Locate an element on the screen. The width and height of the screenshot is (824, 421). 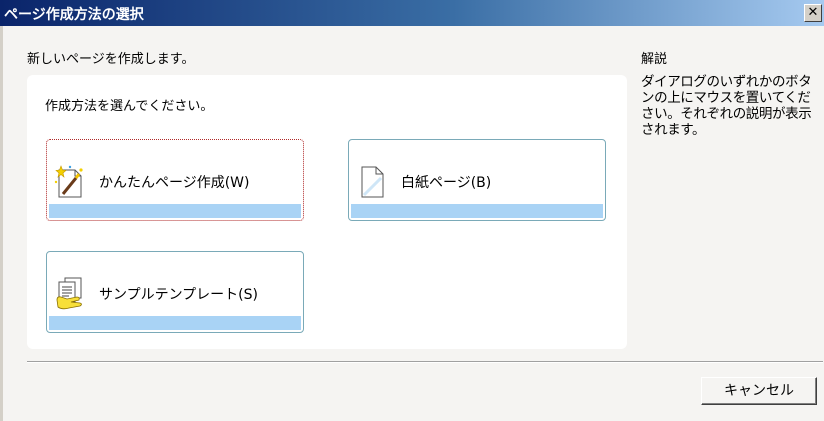
blank-page-label: 白紙ページ(B) is located at coordinates (446, 183).